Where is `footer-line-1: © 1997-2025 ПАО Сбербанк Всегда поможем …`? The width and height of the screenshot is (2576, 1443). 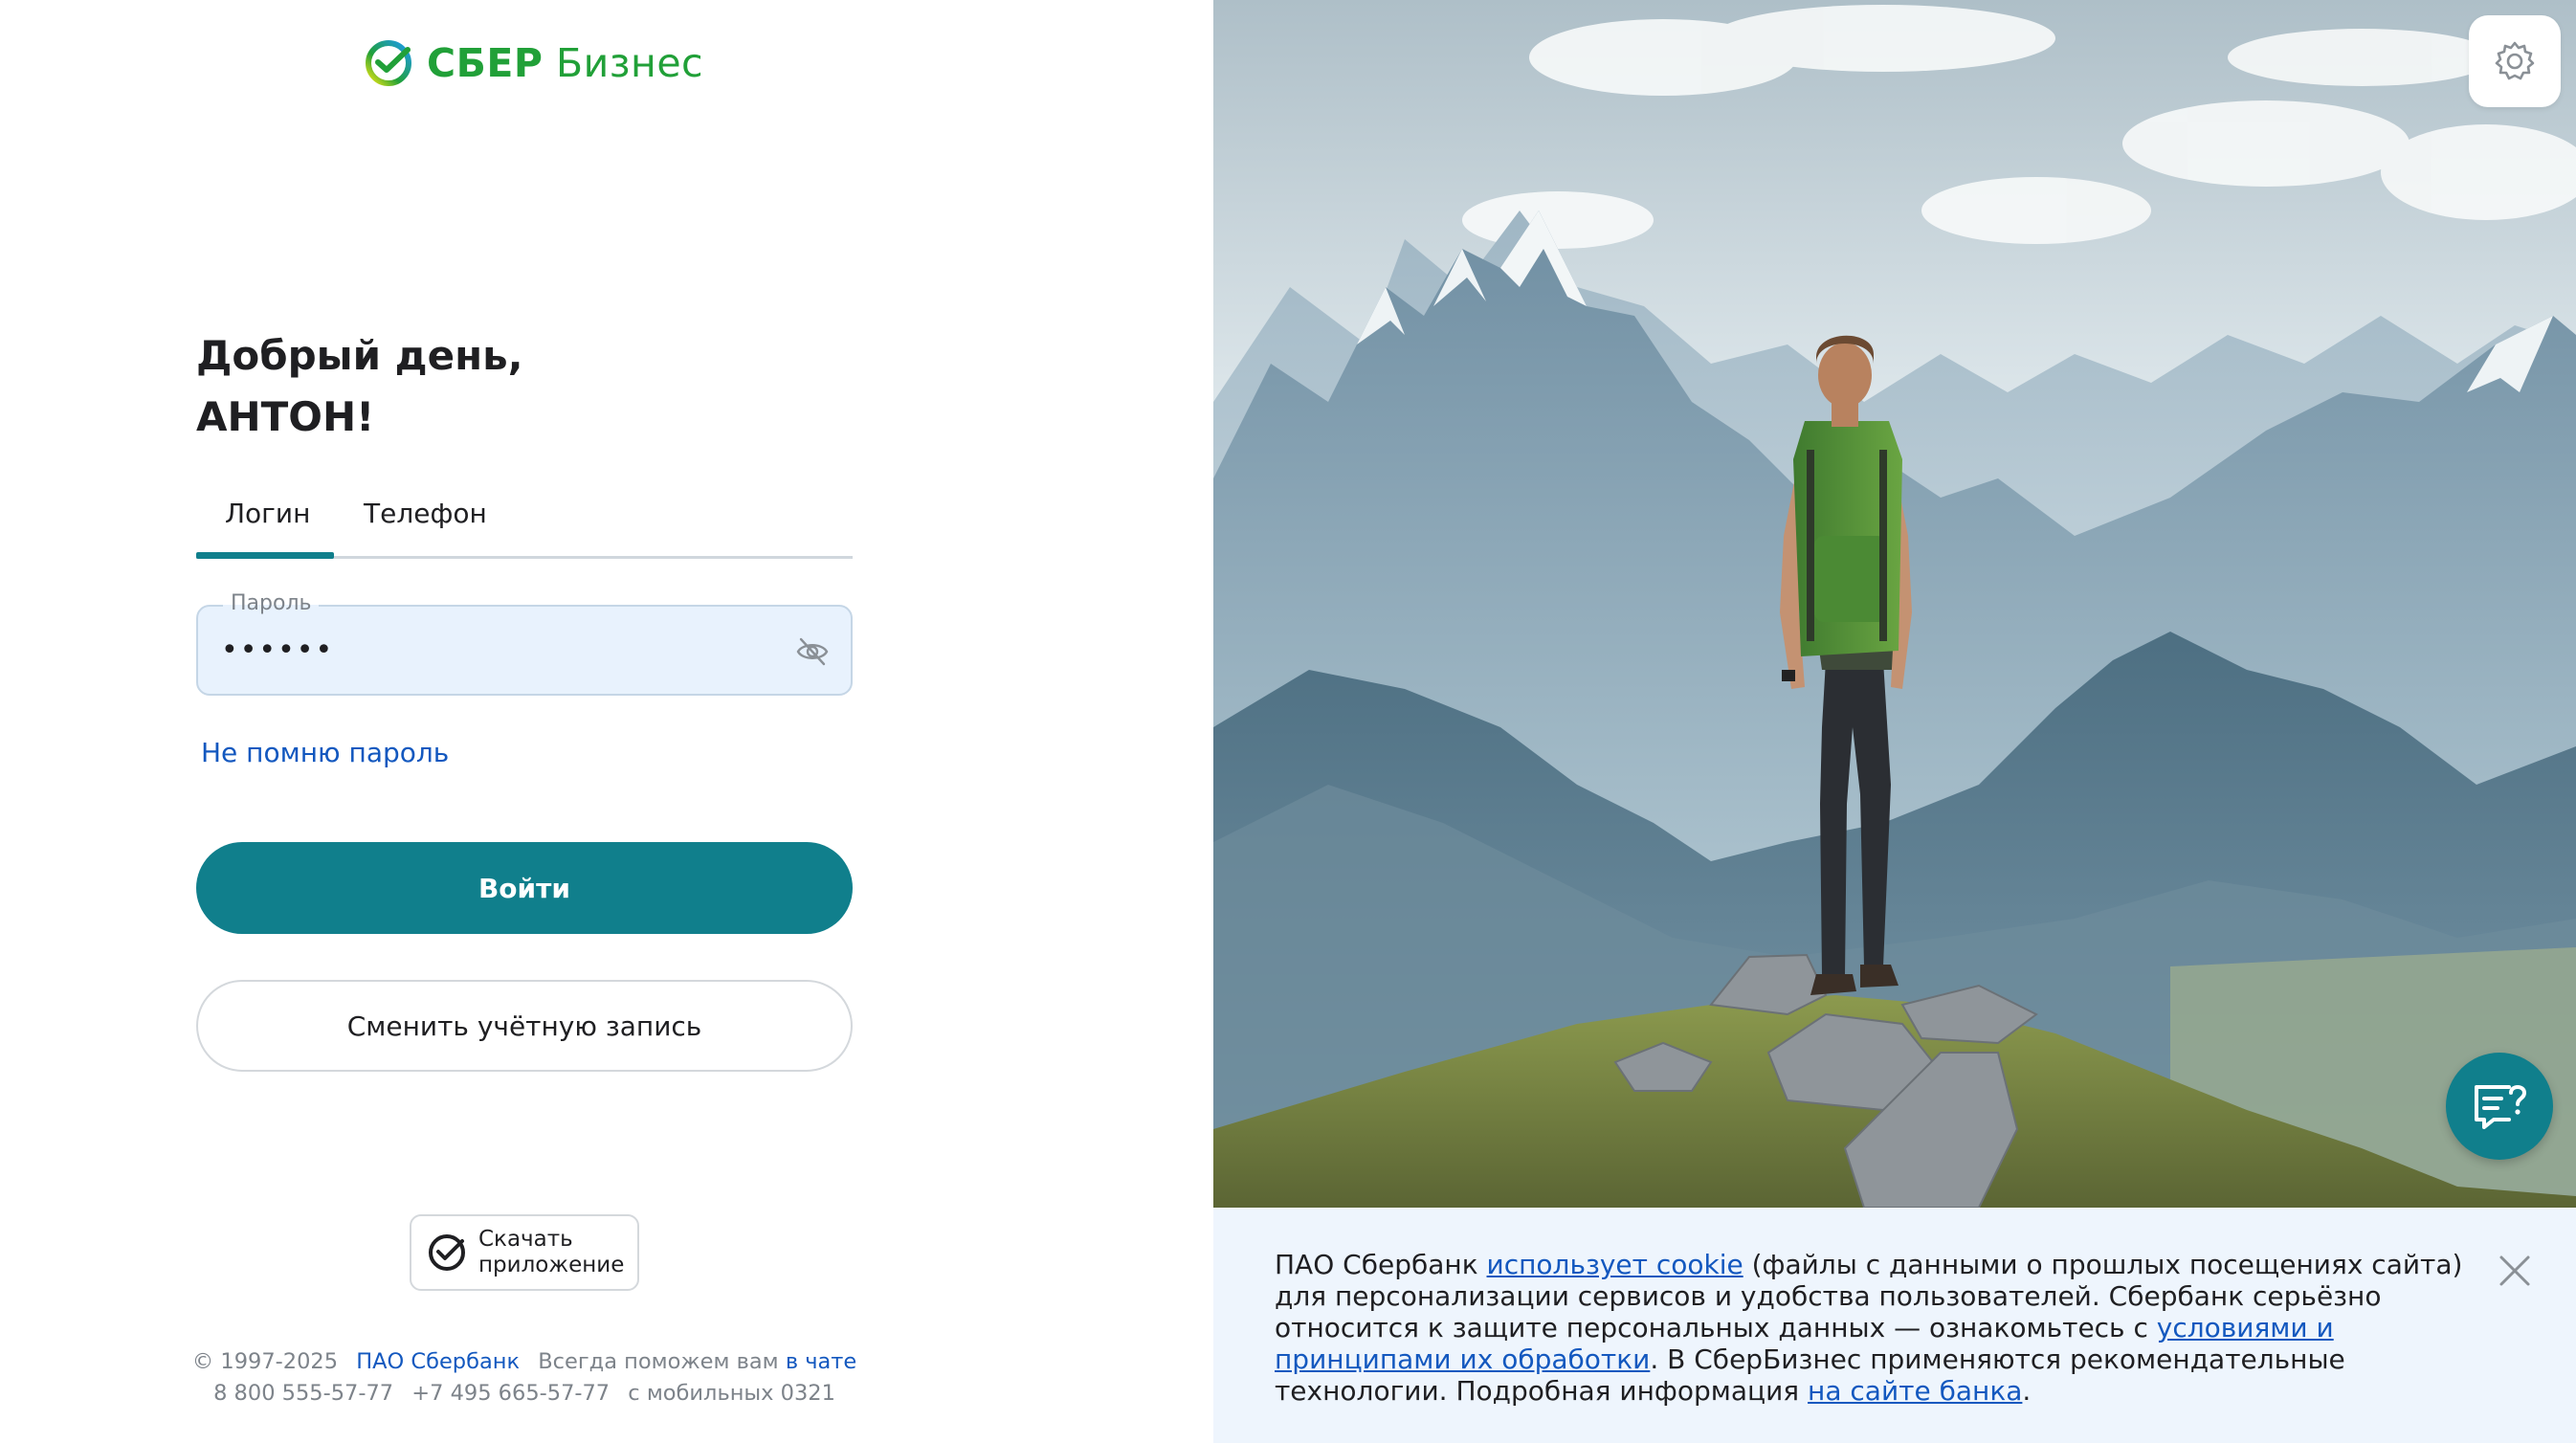 footer-line-1: © 1997-2025 ПАО Сбербанк Всегда поможем … is located at coordinates (524, 1361).